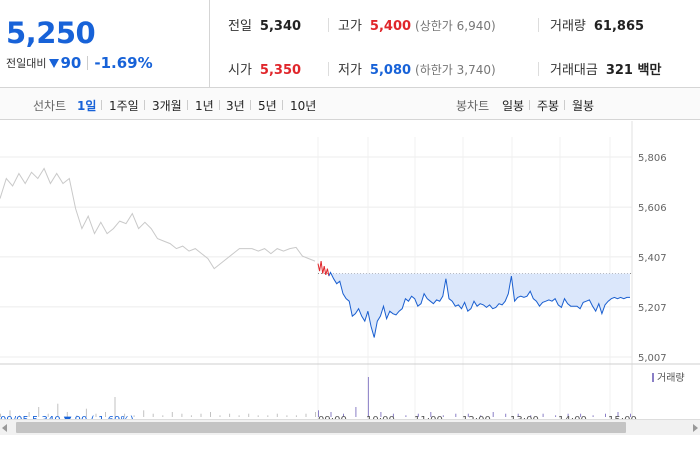 The width and height of the screenshot is (700, 450). I want to click on period-1y: 1년, so click(204, 105).